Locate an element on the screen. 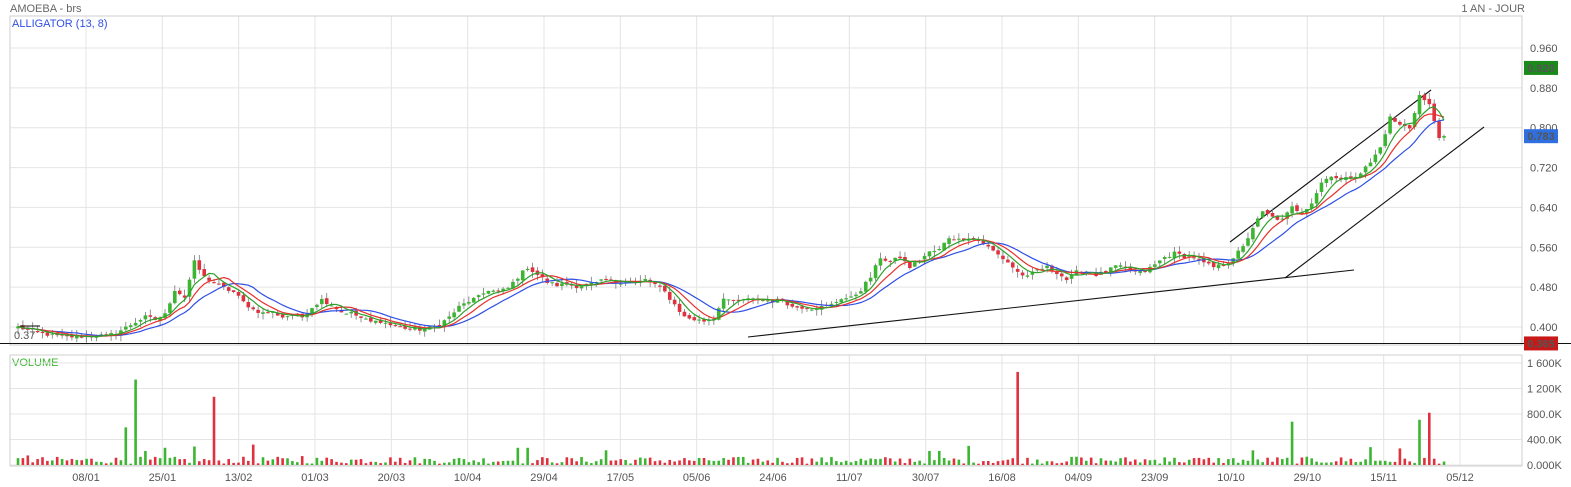 Image resolution: width=1571 pixels, height=487 pixels. high-price-tag: 0.920 is located at coordinates (1541, 69).